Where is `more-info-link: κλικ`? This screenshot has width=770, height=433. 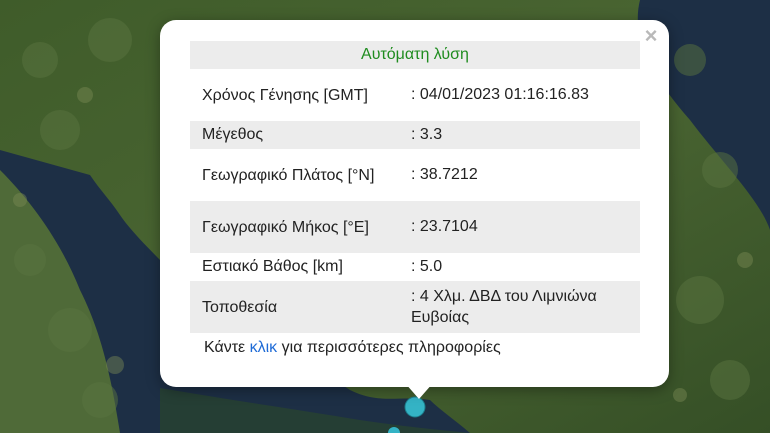
more-info-link: κλικ is located at coordinates (264, 347).